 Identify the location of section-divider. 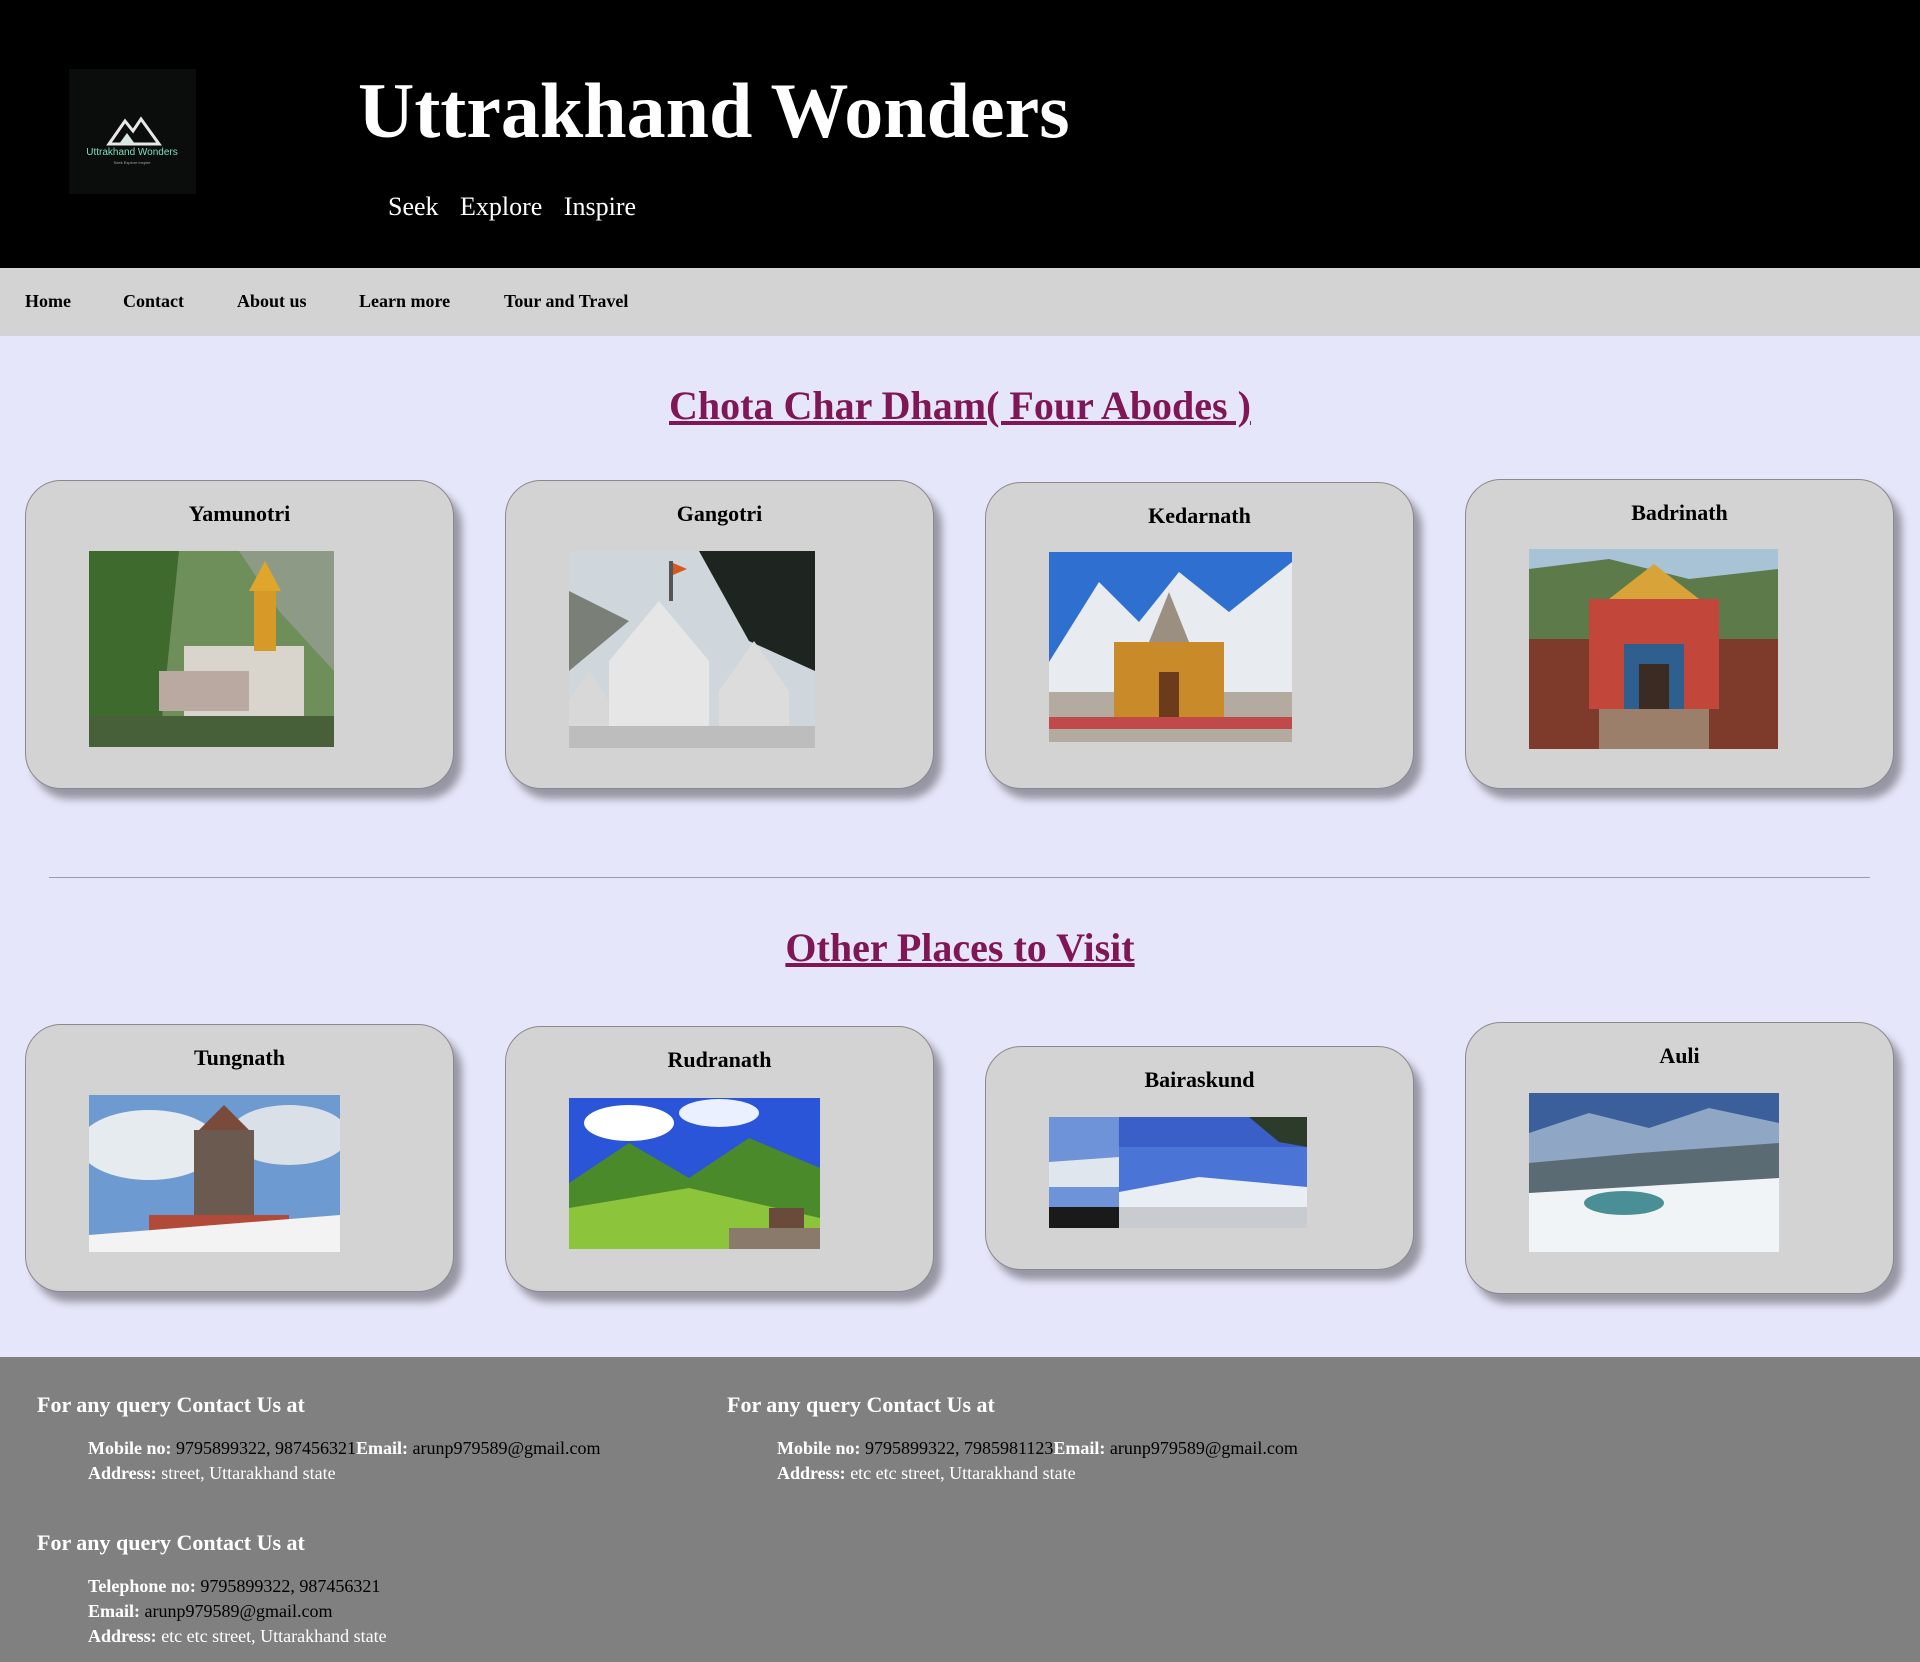
(959, 877).